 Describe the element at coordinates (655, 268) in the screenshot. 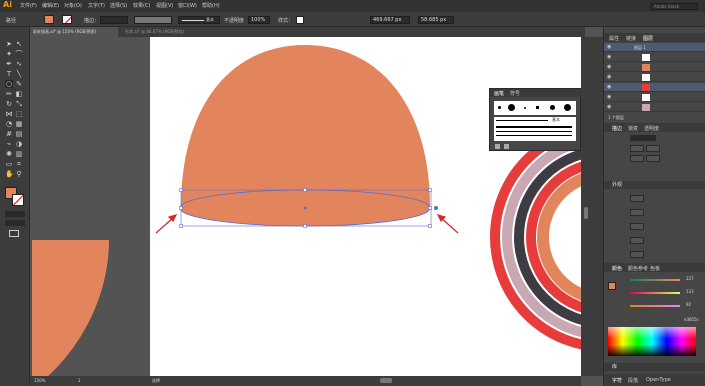

I see `tab-swatches: 色板` at that location.